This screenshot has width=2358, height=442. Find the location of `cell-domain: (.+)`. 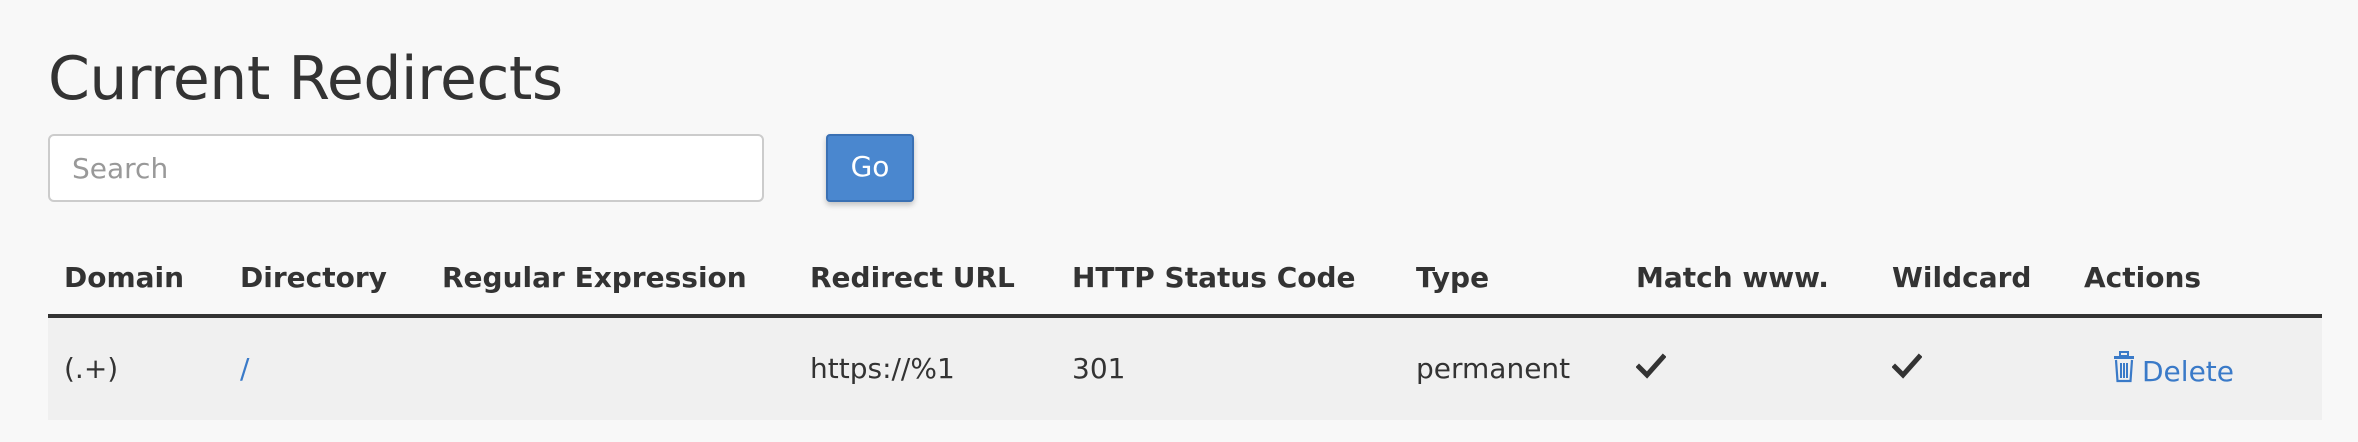

cell-domain: (.+) is located at coordinates (91, 368).